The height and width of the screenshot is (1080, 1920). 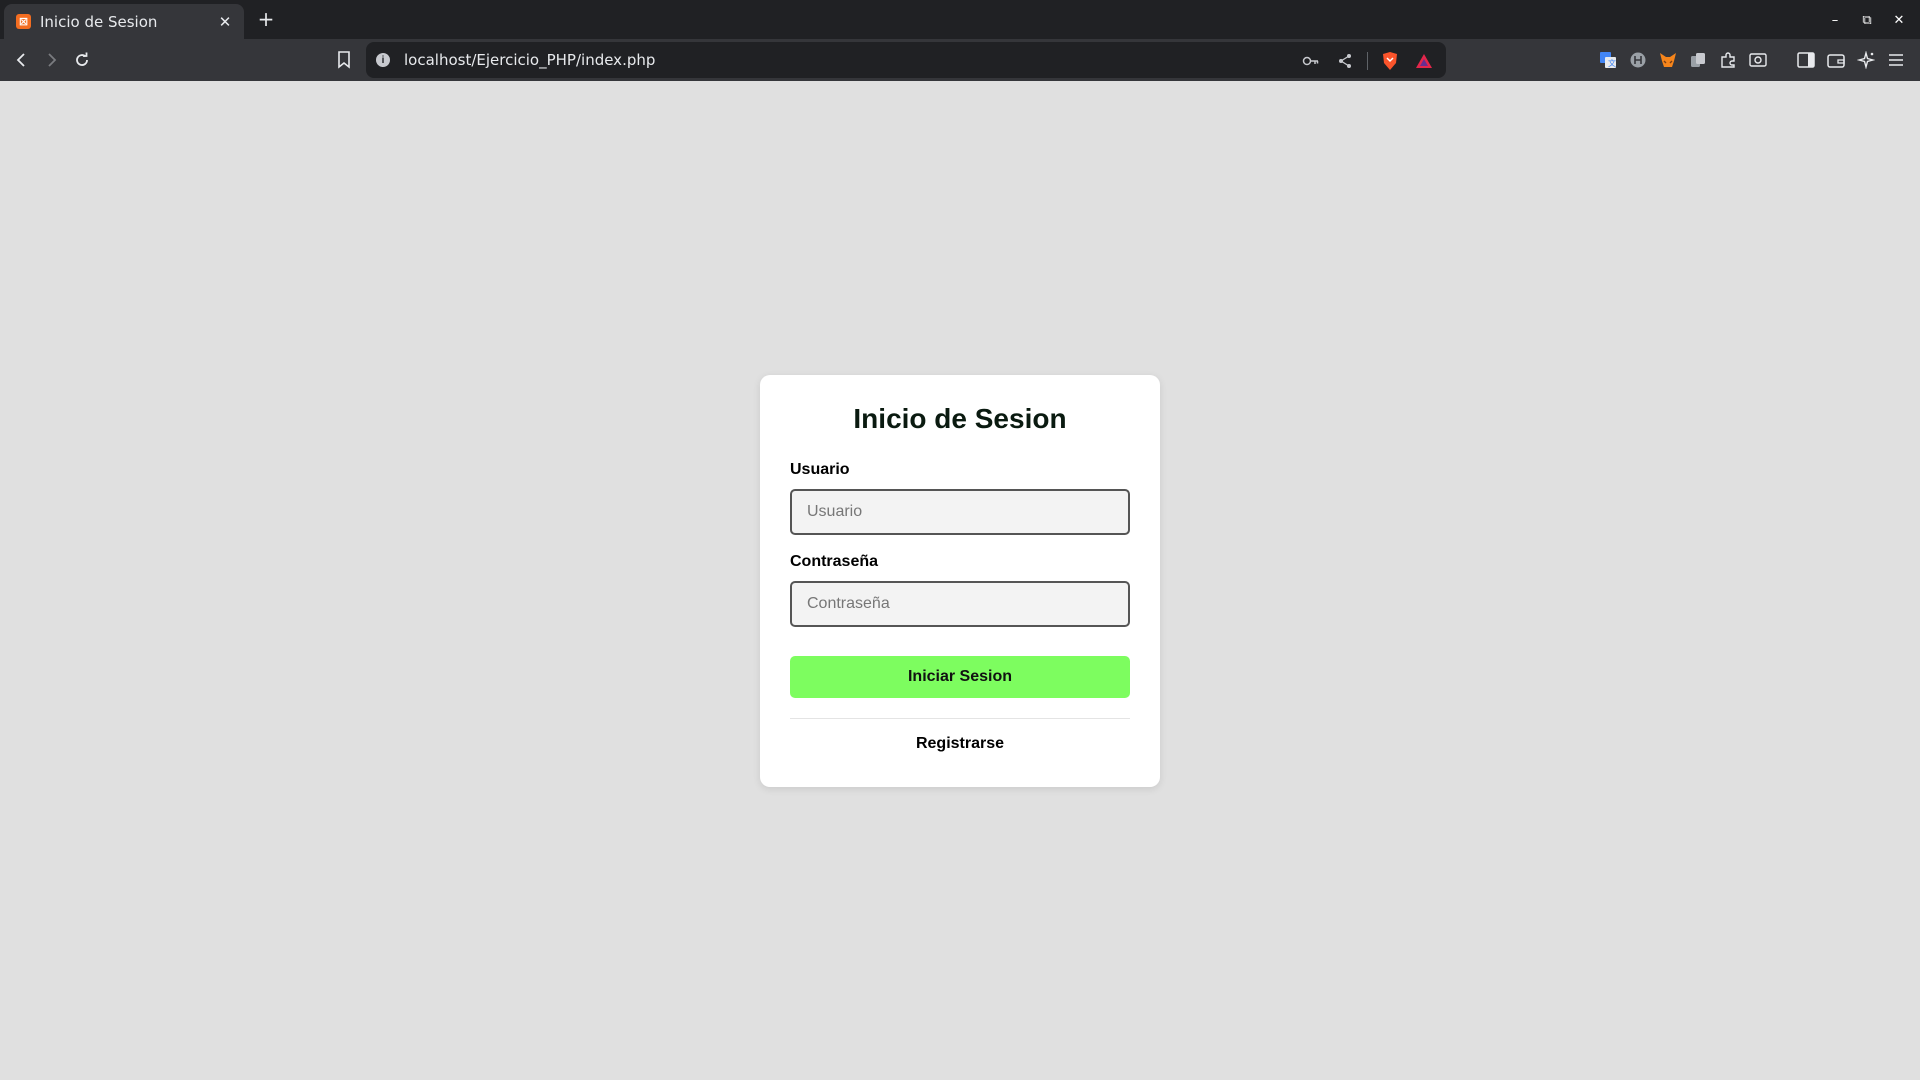 What do you see at coordinates (1835, 20) in the screenshot?
I see `minimize-button: –` at bounding box center [1835, 20].